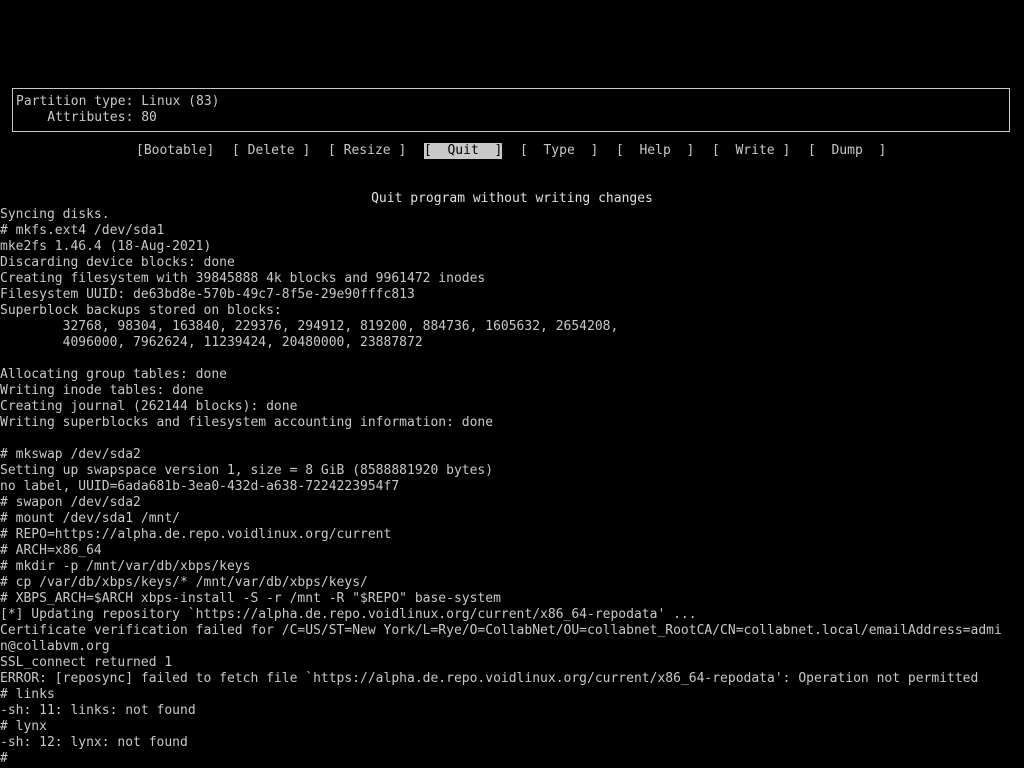 This screenshot has height=768, width=1024. Describe the element at coordinates (463, 151) in the screenshot. I see `quit-button: [ Quit ]` at that location.